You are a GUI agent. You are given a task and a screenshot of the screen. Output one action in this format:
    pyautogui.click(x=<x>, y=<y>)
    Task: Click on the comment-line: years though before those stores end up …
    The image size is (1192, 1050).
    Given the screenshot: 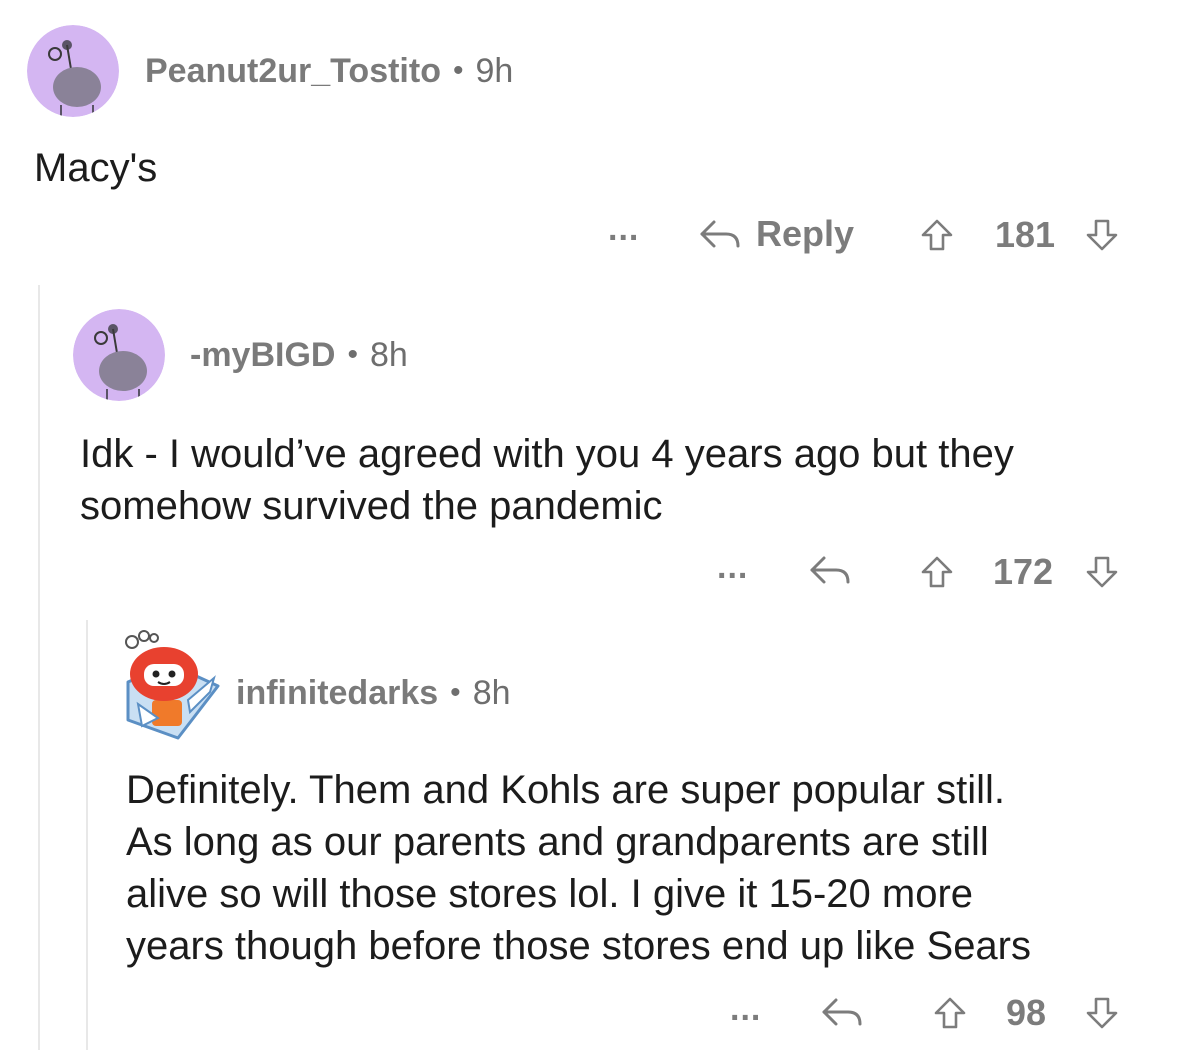 What is the action you would take?
    pyautogui.click(x=578, y=946)
    